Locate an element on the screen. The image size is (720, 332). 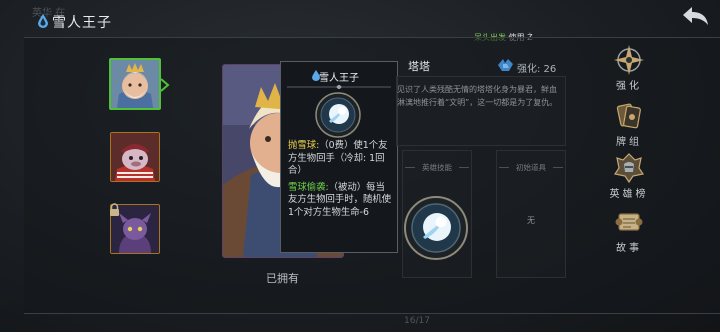
selection-arrow-icon is located at coordinates (165, 85).